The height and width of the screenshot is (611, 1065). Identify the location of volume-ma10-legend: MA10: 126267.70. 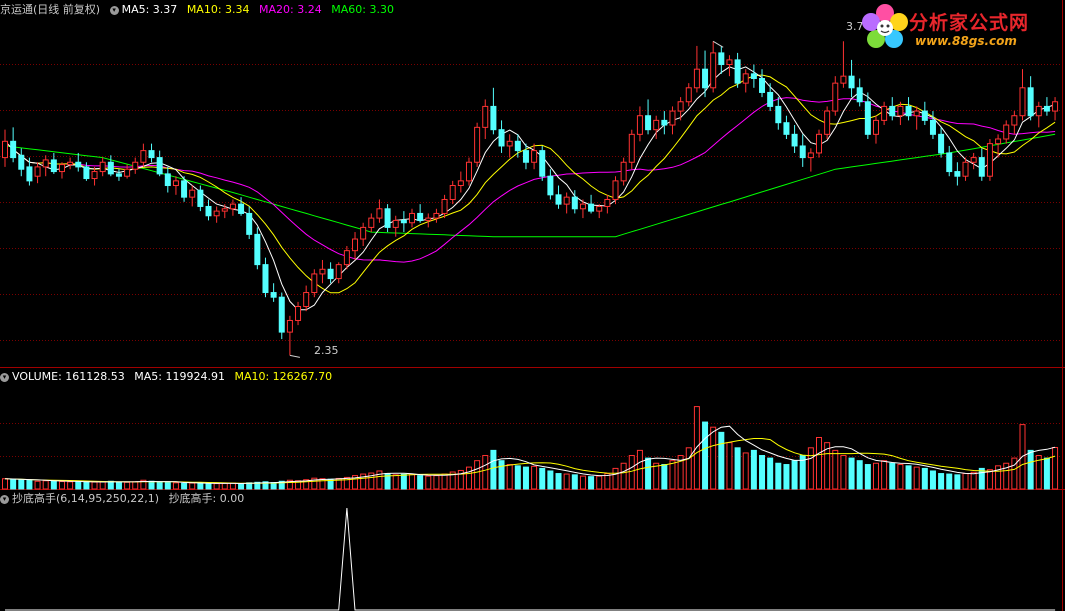
(283, 376).